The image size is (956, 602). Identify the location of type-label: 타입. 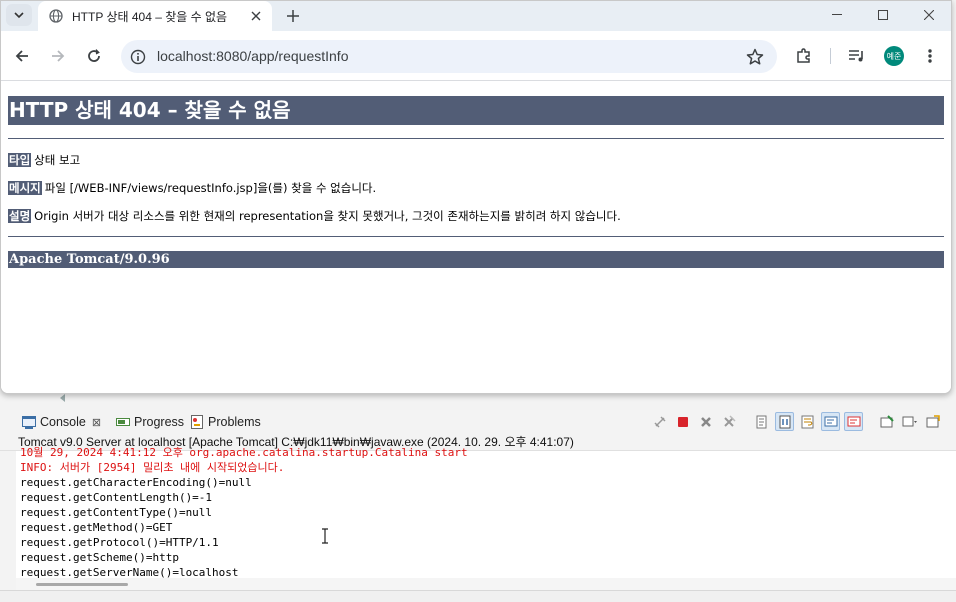
(20, 160).